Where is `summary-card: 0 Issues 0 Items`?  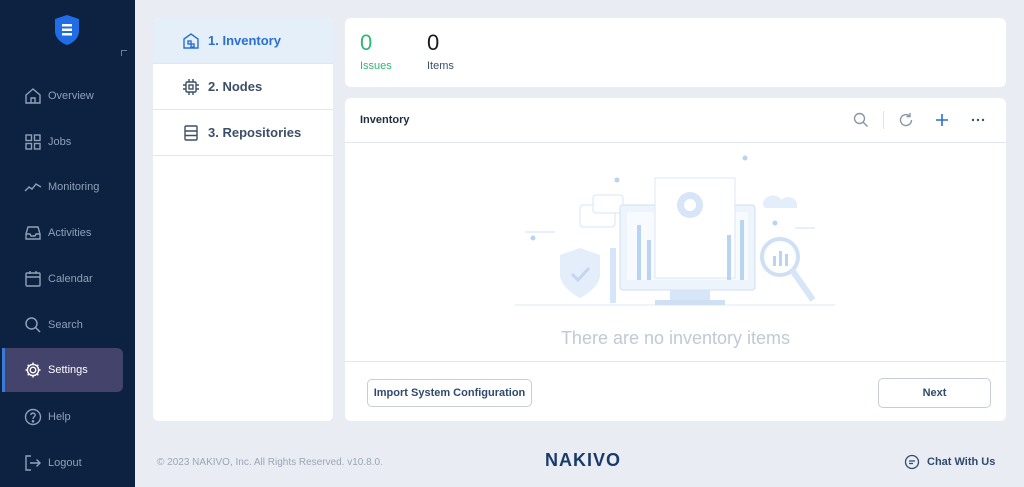
summary-card: 0 Issues 0 Items is located at coordinates (675, 52).